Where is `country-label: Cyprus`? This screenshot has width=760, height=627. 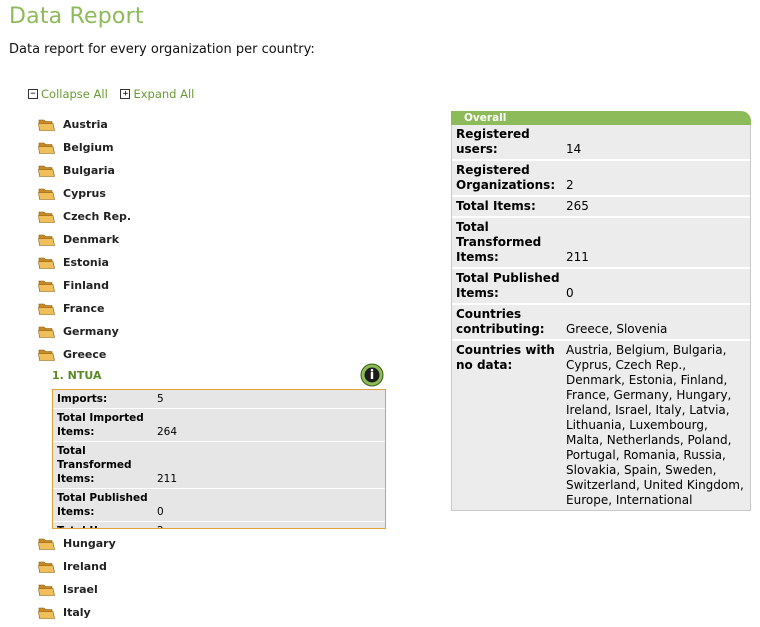 country-label: Cyprus is located at coordinates (84, 193).